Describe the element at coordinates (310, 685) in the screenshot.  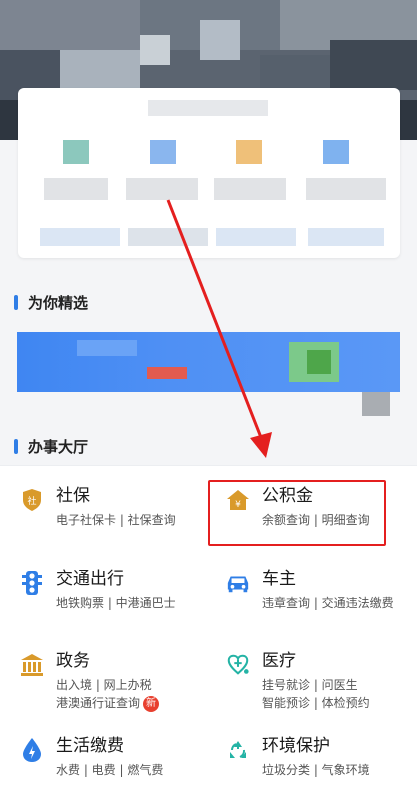
I see `service-subtitle: 挂号就诊 | 问医生` at that location.